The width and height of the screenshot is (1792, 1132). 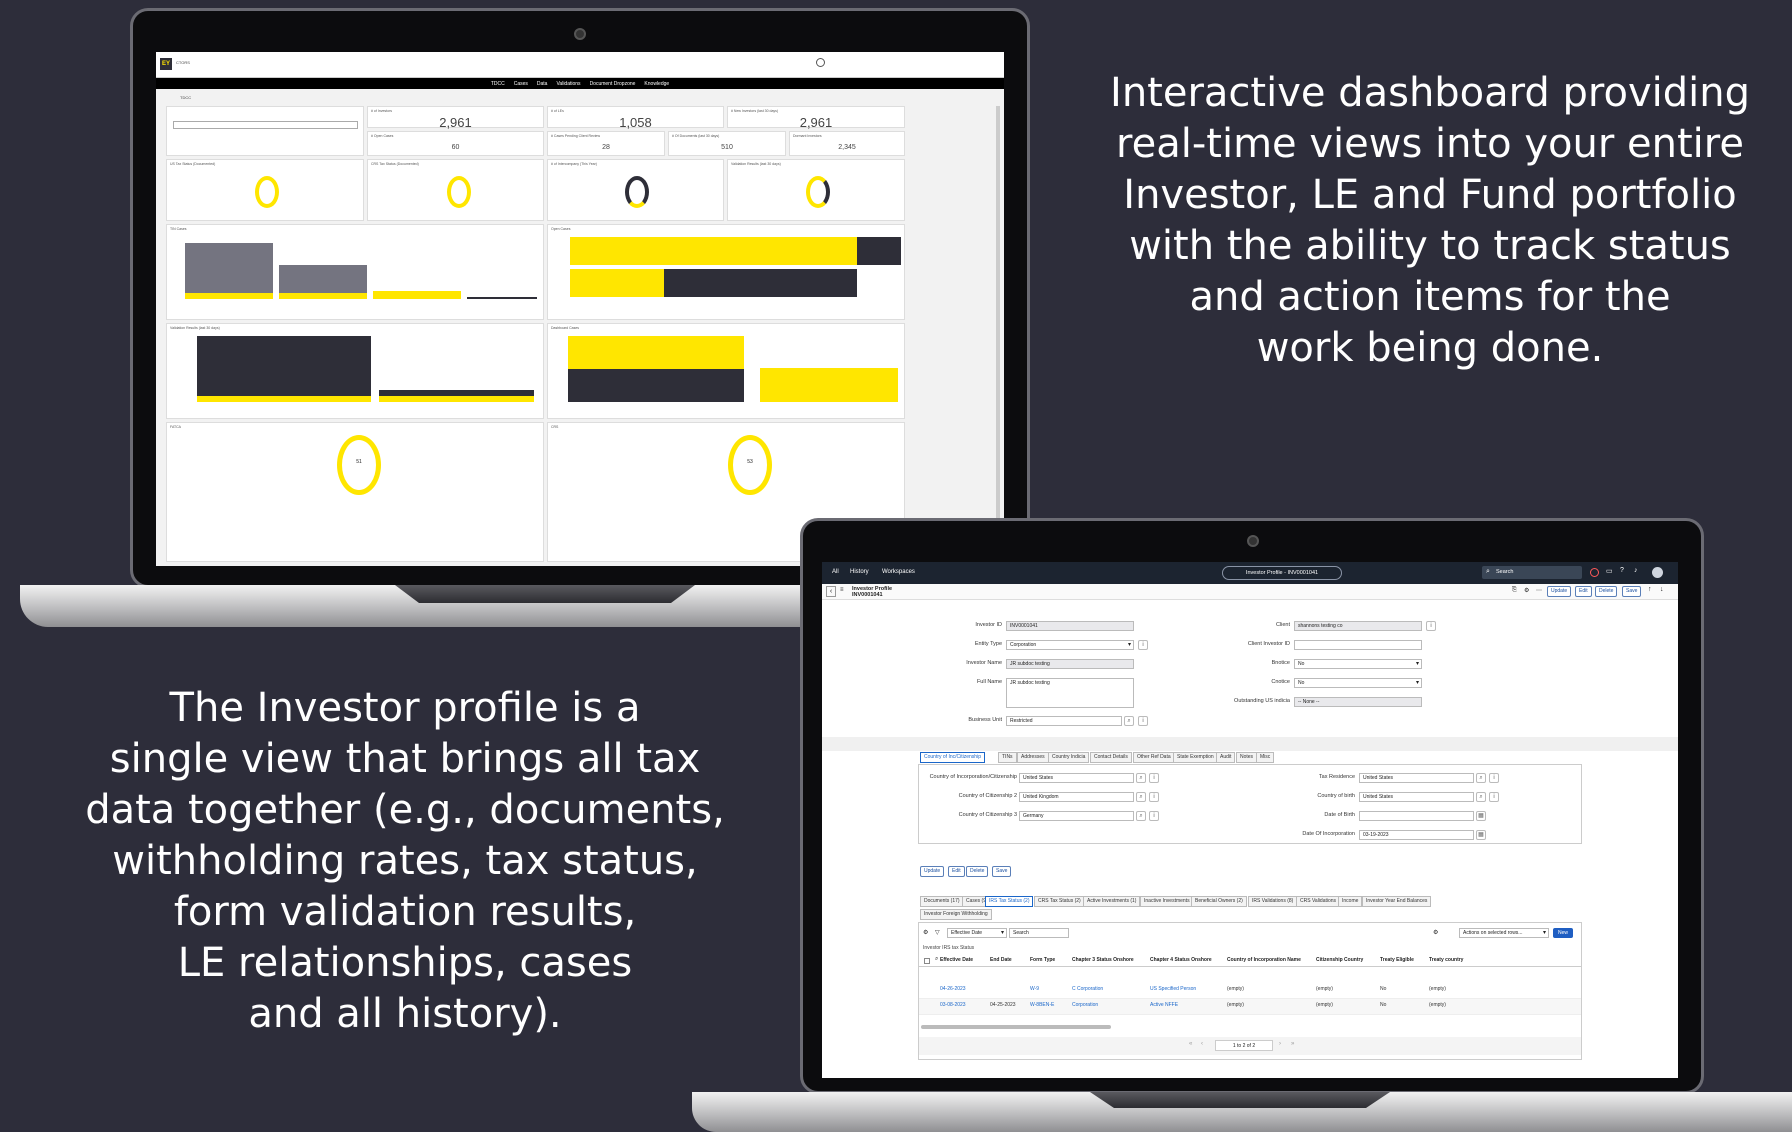 I want to click on column-header: End Date, so click(x=1001, y=960).